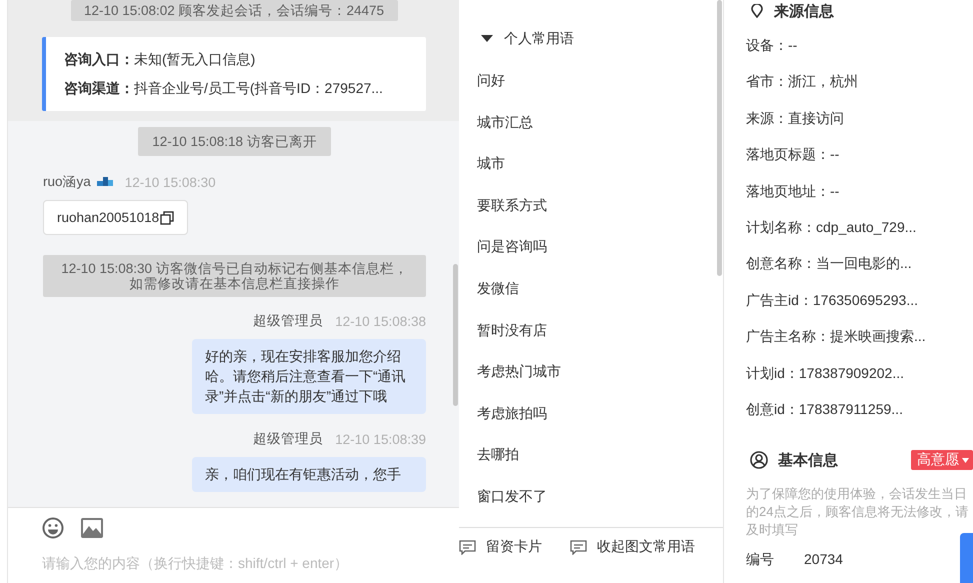  What do you see at coordinates (512, 329) in the screenshot?
I see `phrase-item: 暂时没有店` at bounding box center [512, 329].